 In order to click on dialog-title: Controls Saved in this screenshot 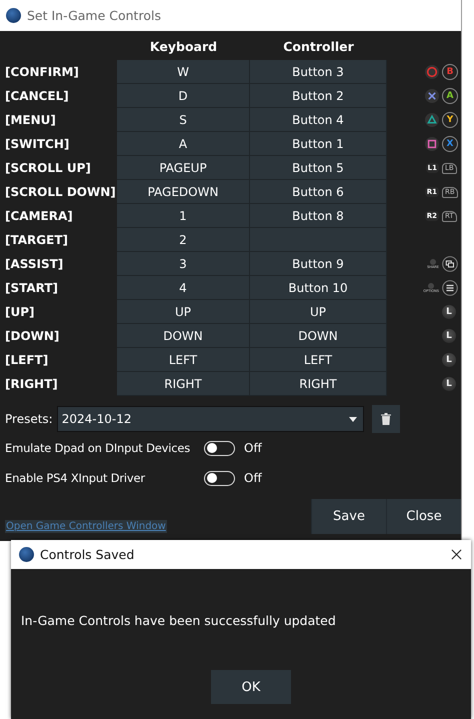, I will do `click(87, 554)`.